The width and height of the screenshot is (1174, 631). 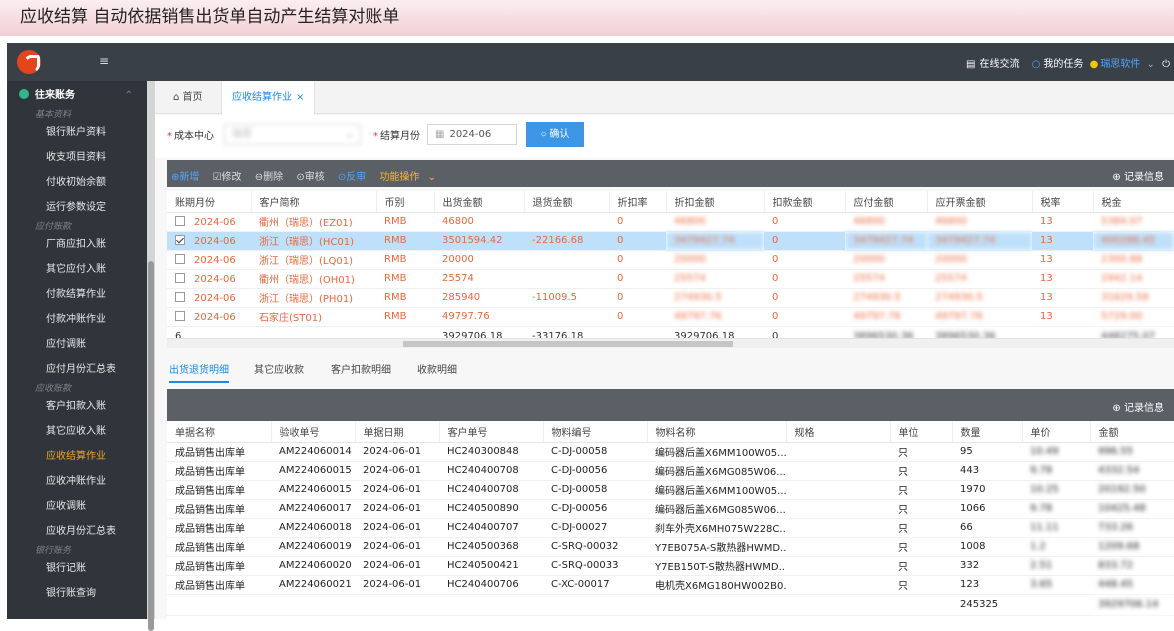 What do you see at coordinates (77, 507) in the screenshot?
I see `sidebar-item-receivable-adjust: 应收调账` at bounding box center [77, 507].